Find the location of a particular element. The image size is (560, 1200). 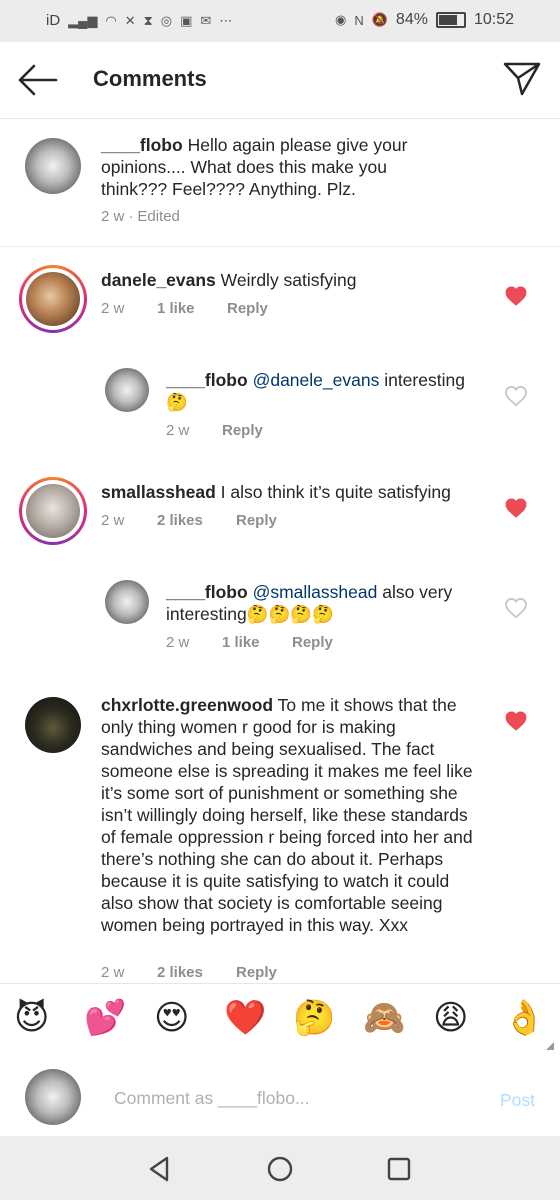

comment-body: I also think it’s quite satisfying is located at coordinates (335, 492).